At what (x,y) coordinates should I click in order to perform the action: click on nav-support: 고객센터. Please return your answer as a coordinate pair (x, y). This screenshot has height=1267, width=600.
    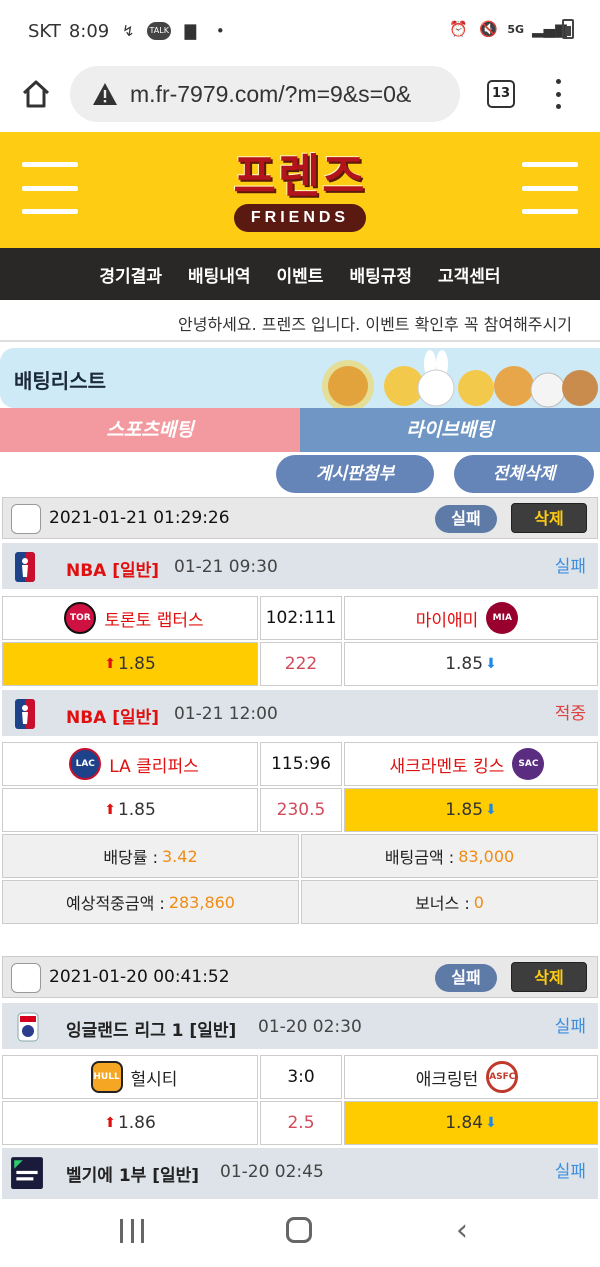
    Looking at the image, I should click on (469, 274).